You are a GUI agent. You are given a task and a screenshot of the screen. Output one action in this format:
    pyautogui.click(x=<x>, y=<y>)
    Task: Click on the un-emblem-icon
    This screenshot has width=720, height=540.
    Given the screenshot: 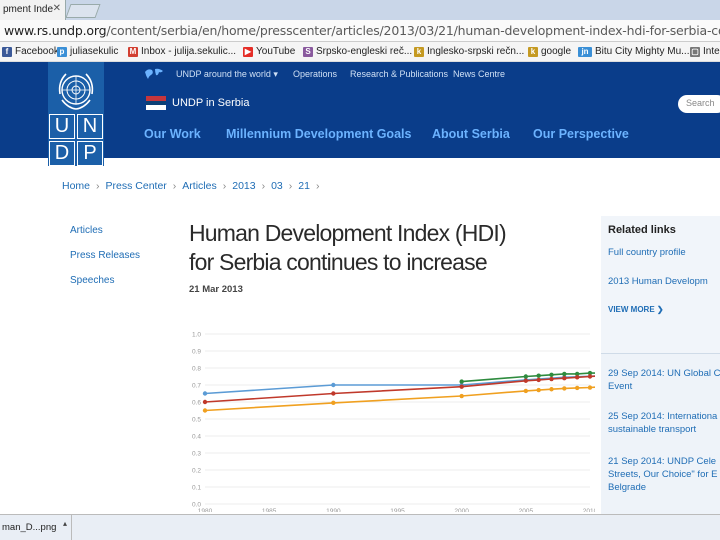 What is the action you would take?
    pyautogui.click(x=76, y=91)
    